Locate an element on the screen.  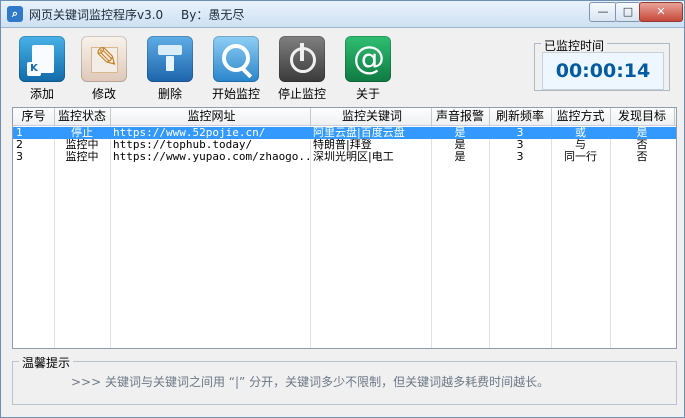
about-button: 关于 is located at coordinates (368, 68).